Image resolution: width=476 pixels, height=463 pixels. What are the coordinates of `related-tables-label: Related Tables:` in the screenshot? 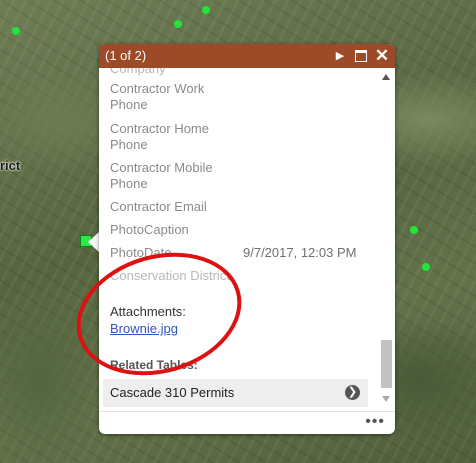 It's located at (154, 365).